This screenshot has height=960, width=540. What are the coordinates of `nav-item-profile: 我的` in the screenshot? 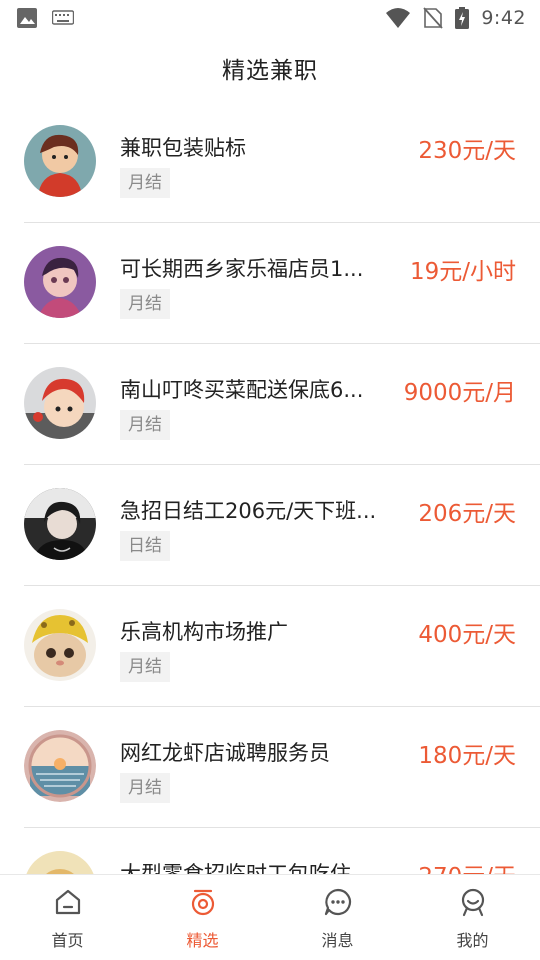 It's located at (472, 917).